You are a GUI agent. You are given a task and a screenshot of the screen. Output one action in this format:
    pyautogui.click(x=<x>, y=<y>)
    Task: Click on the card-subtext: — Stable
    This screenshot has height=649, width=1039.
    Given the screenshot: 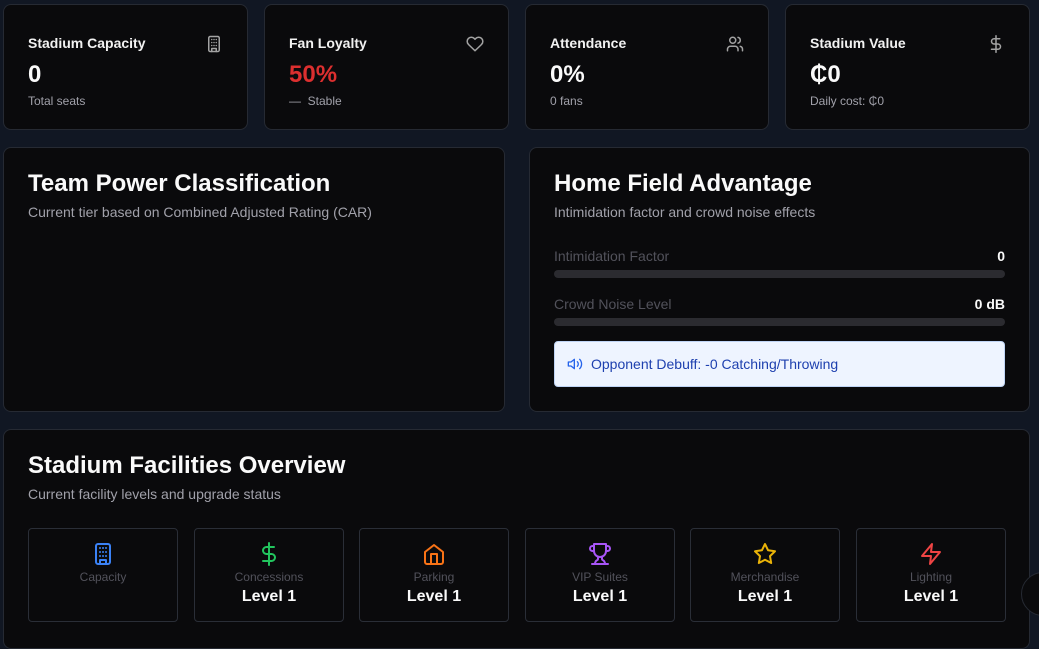 What is the action you would take?
    pyautogui.click(x=315, y=101)
    